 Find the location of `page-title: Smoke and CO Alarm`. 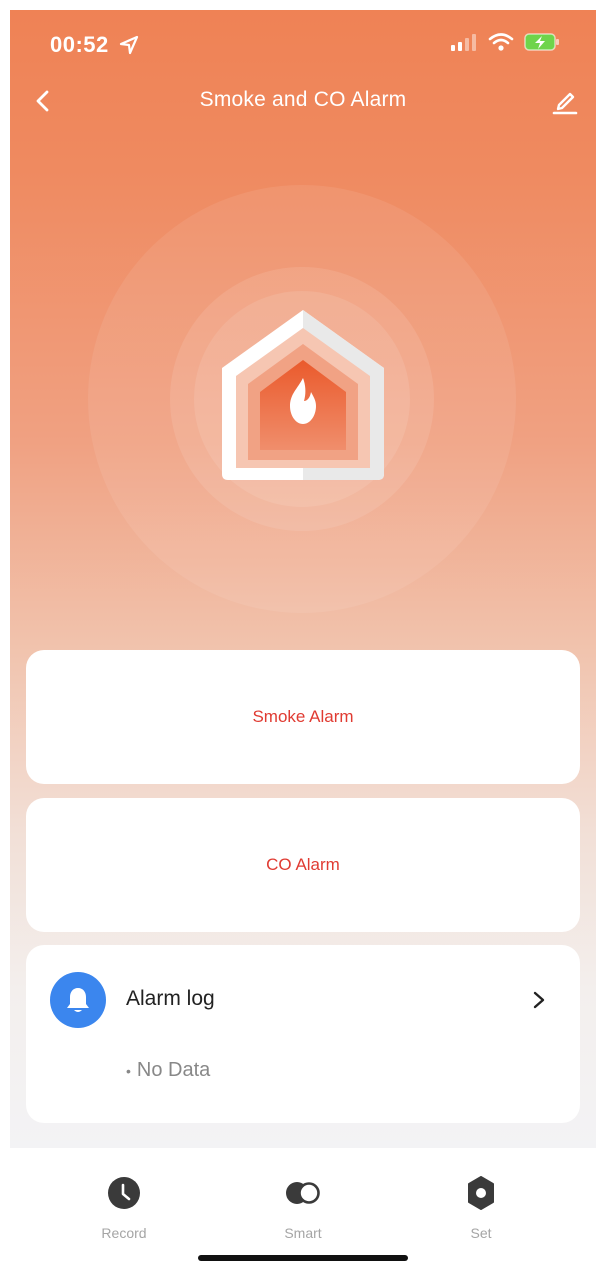

page-title: Smoke and CO Alarm is located at coordinates (303, 99).